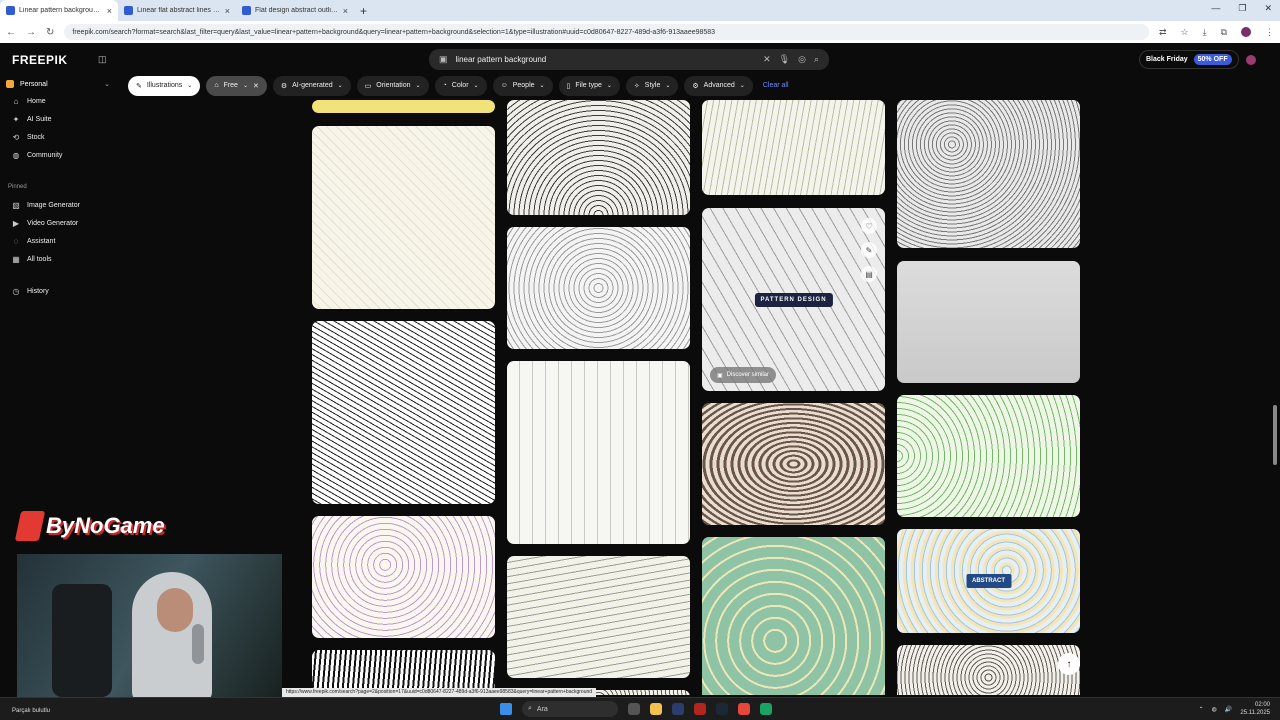  I want to click on sidebar-toggle-icon: ◫, so click(102, 59).